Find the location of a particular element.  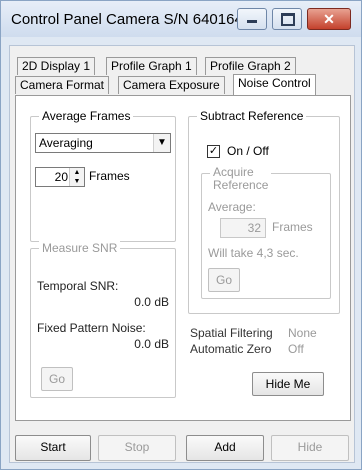

close-icon: ✕ is located at coordinates (329, 19).